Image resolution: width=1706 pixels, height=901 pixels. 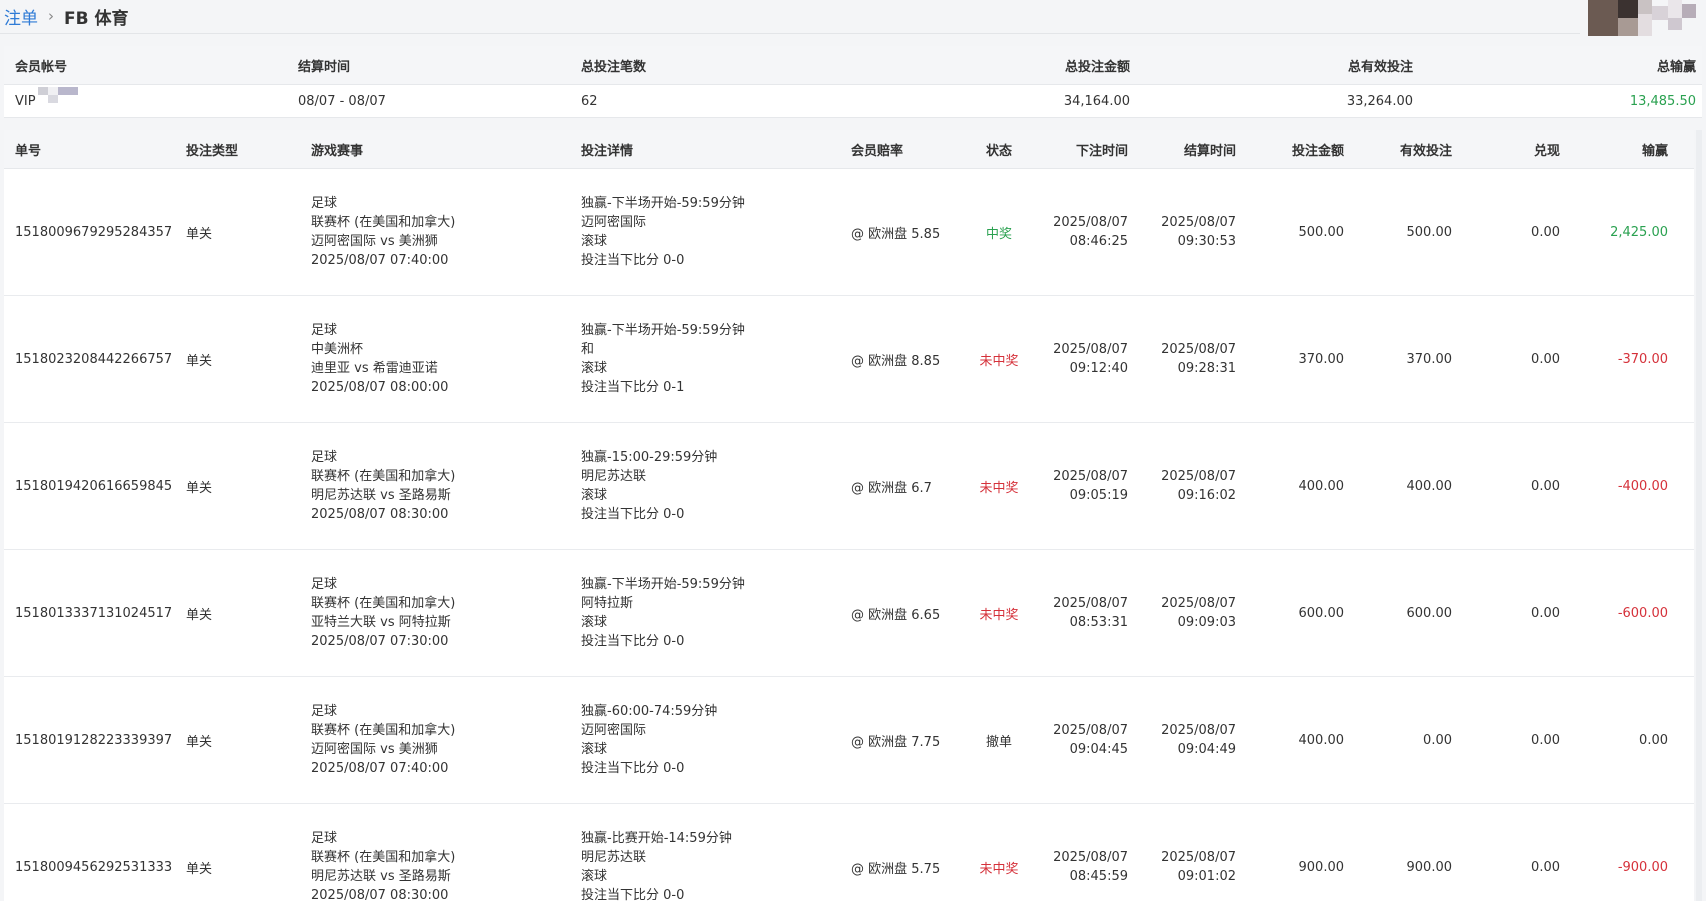 What do you see at coordinates (1379, 101) in the screenshot?
I see `summary-total-valid: 33,264.00` at bounding box center [1379, 101].